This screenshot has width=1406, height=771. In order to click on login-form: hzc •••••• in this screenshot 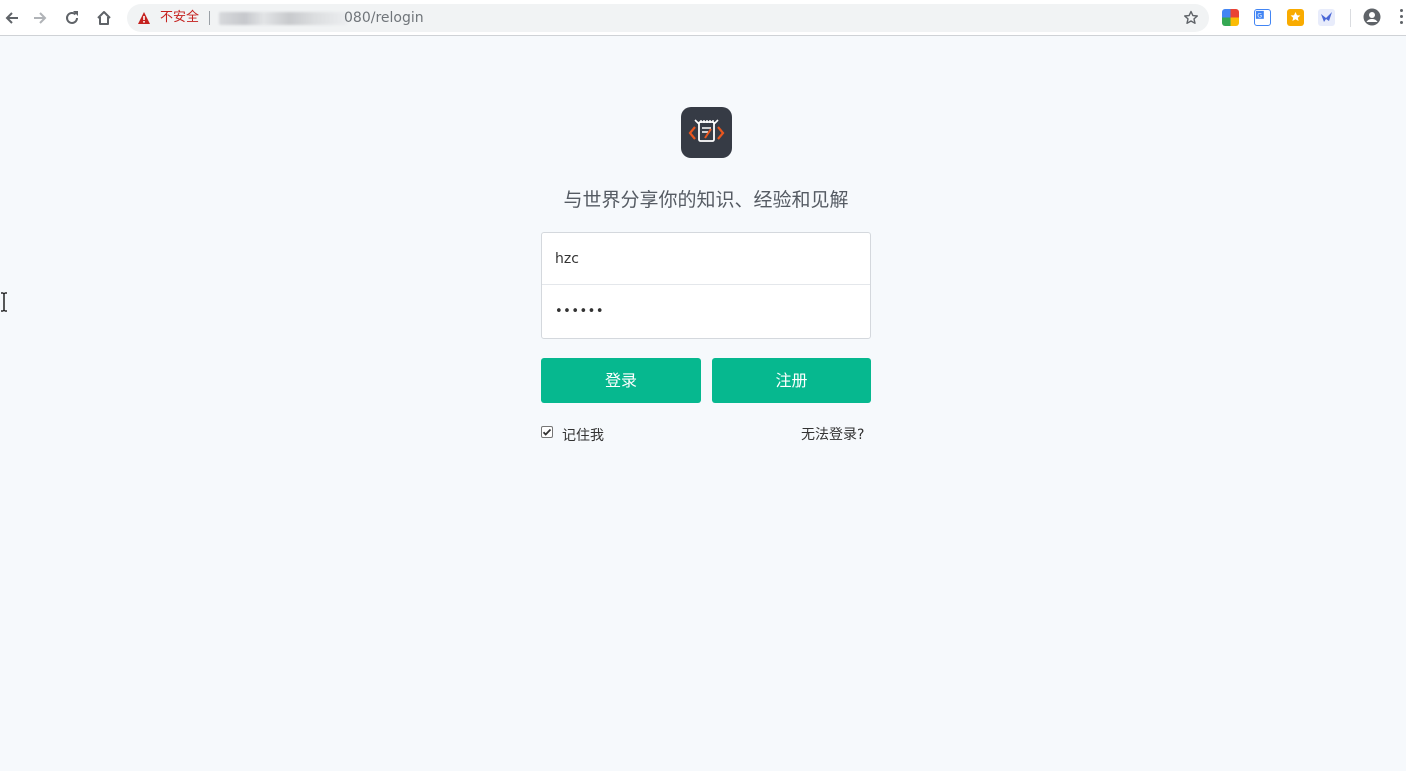, I will do `click(706, 285)`.